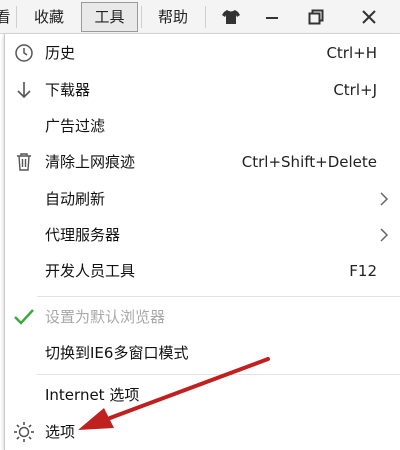  What do you see at coordinates (83, 235) in the screenshot?
I see `menu-item-label: 代理服务器` at bounding box center [83, 235].